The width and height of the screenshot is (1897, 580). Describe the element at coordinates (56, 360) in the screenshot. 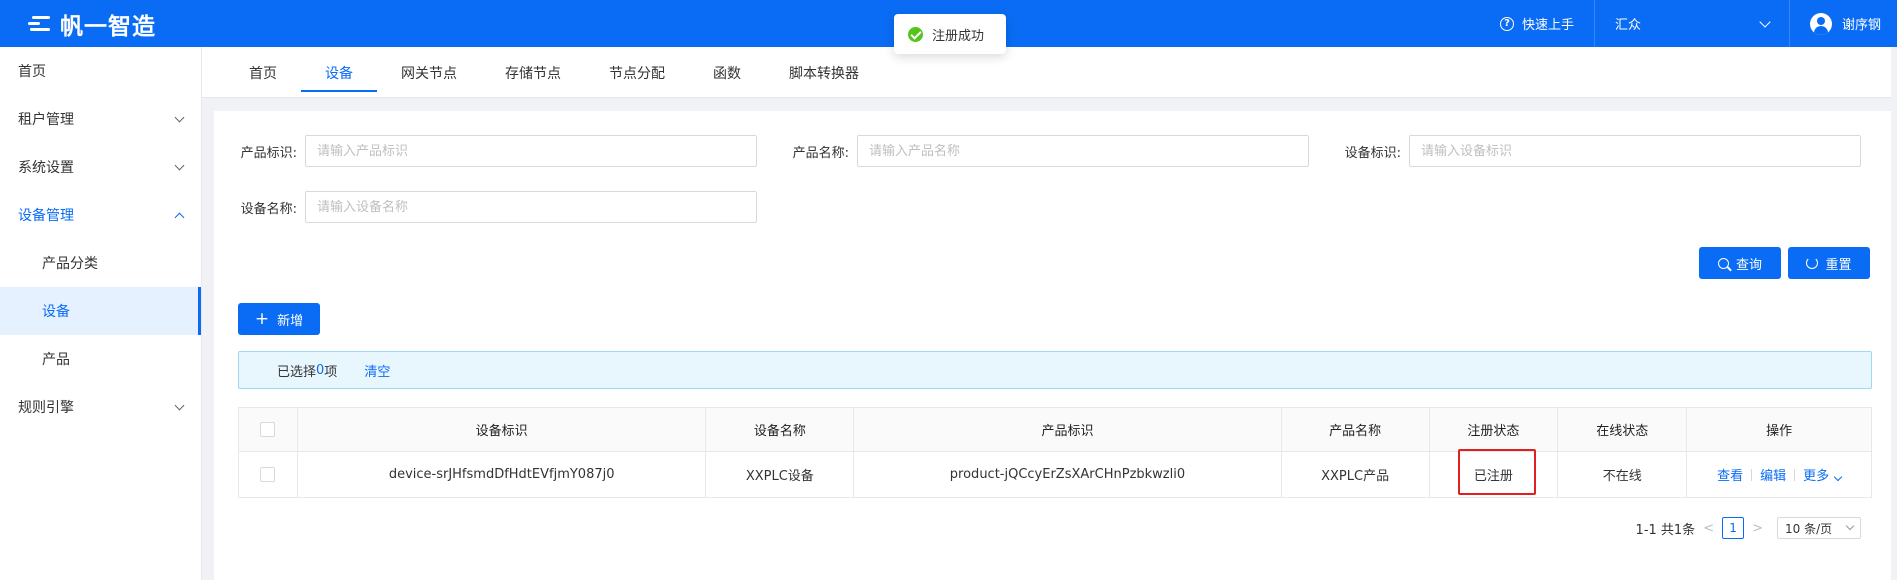

I see `sidebar-item-label: 产品` at that location.